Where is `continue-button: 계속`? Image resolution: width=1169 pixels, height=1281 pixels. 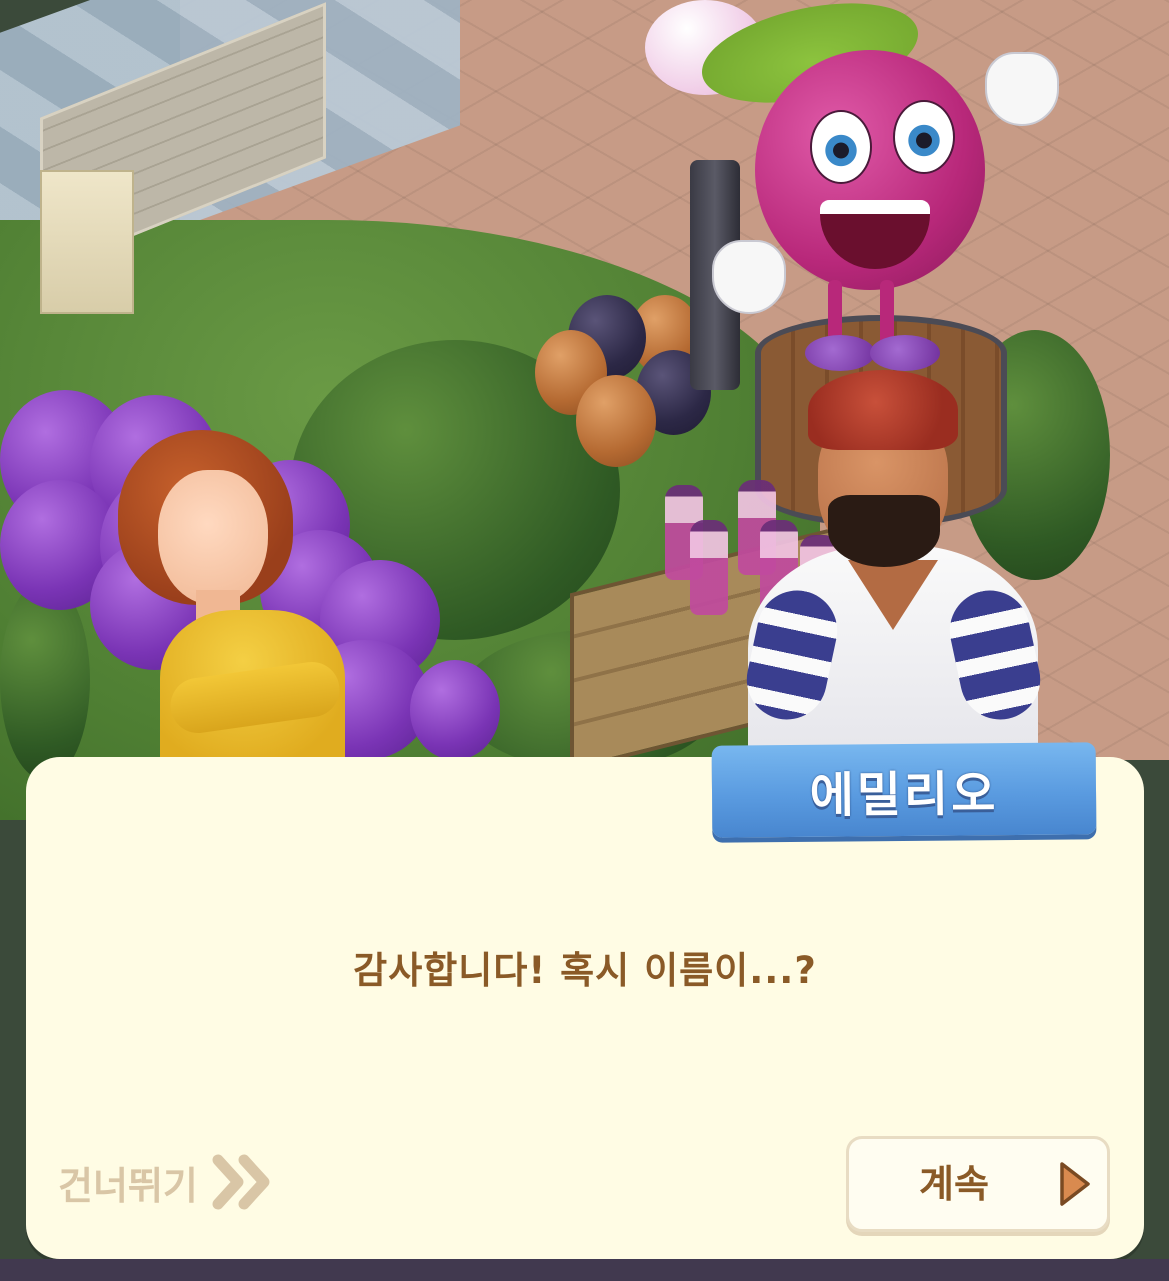 continue-button: 계속 is located at coordinates (978, 1184).